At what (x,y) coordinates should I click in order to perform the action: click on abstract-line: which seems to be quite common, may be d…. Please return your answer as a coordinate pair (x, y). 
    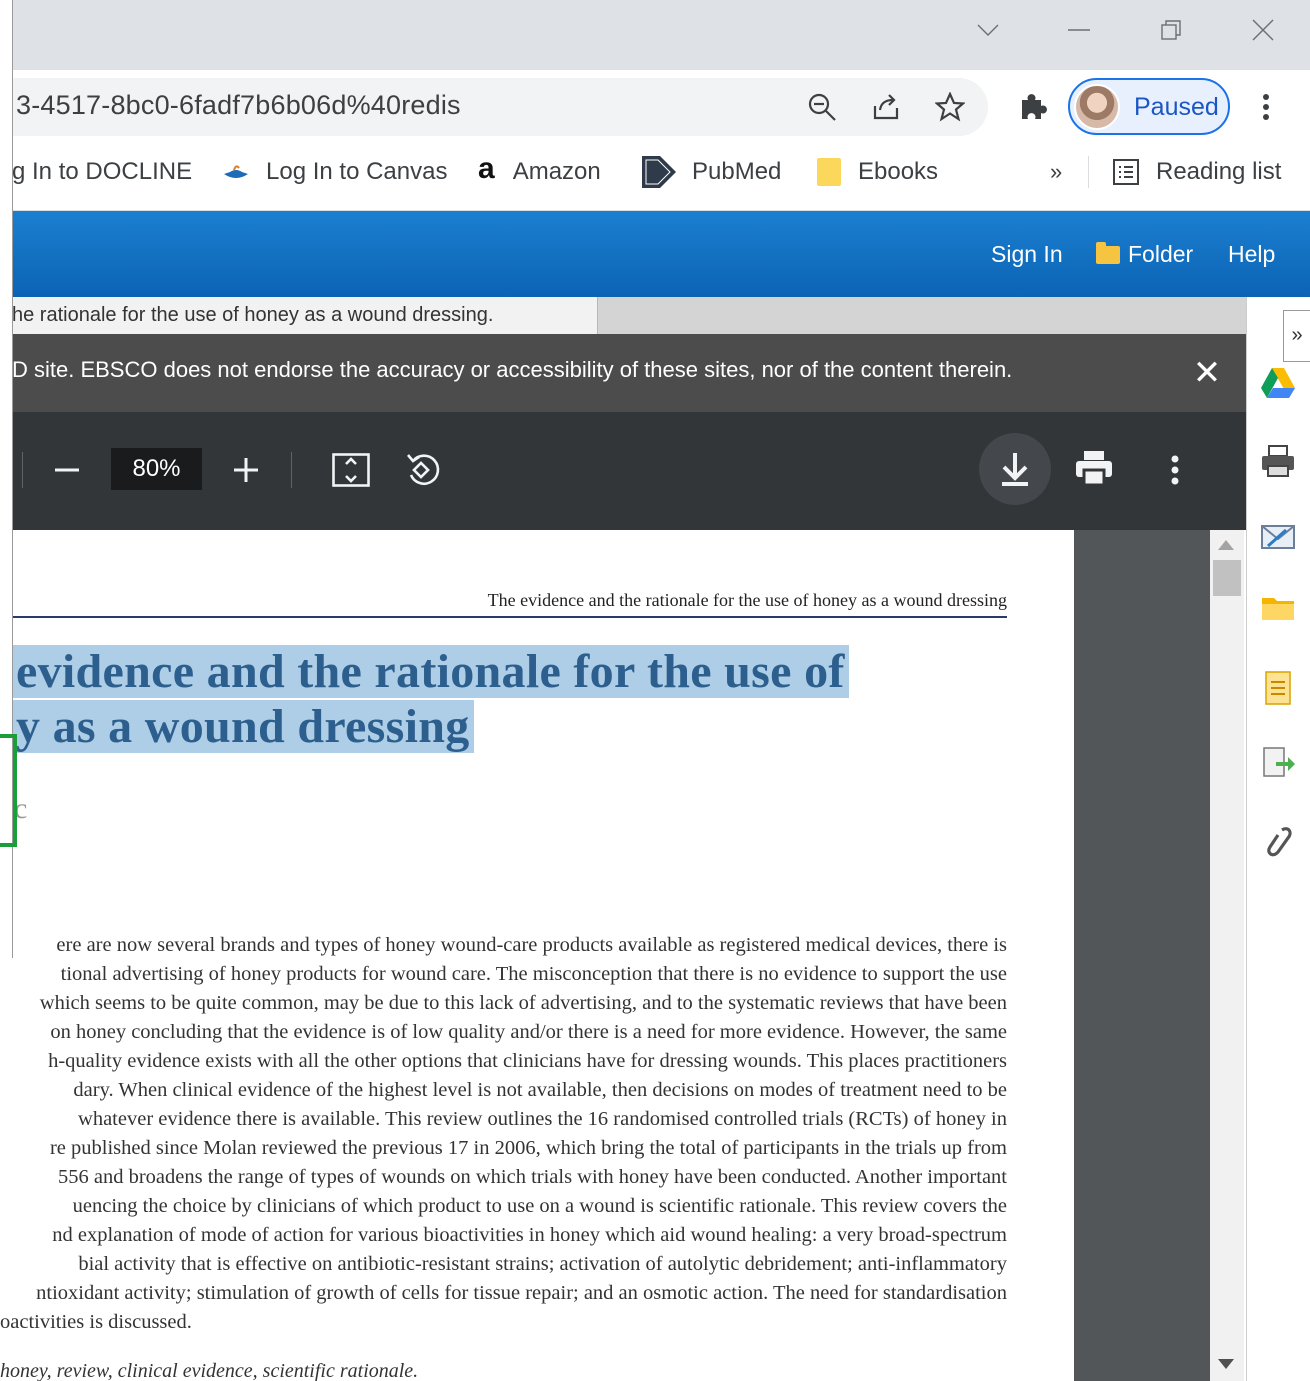
    Looking at the image, I should click on (523, 1003).